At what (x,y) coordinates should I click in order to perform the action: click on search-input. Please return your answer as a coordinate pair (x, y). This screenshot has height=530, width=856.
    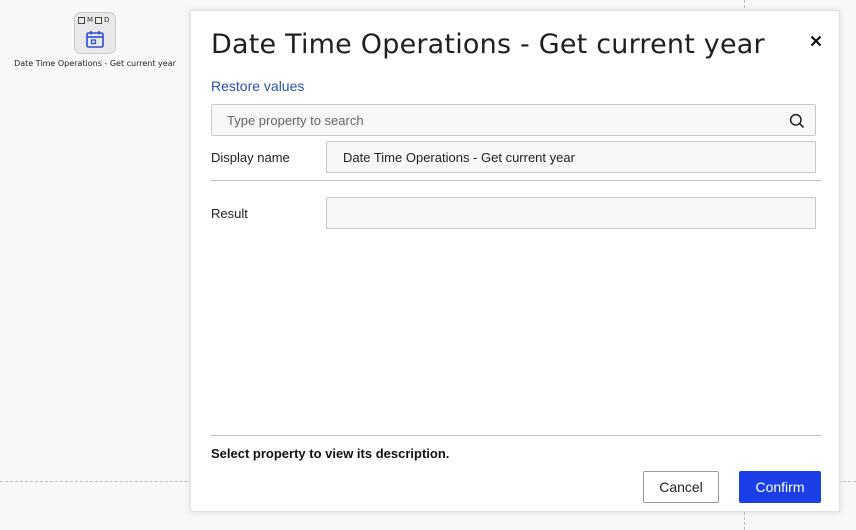
    Looking at the image, I should click on (513, 120).